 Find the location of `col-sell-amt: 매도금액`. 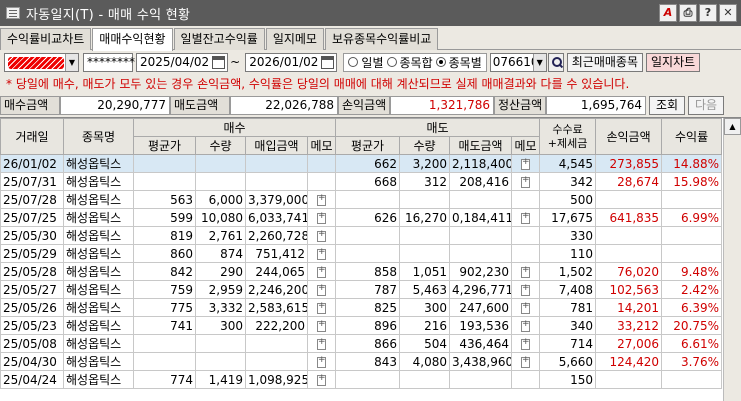

col-sell-amt: 매도금액 is located at coordinates (481, 145).